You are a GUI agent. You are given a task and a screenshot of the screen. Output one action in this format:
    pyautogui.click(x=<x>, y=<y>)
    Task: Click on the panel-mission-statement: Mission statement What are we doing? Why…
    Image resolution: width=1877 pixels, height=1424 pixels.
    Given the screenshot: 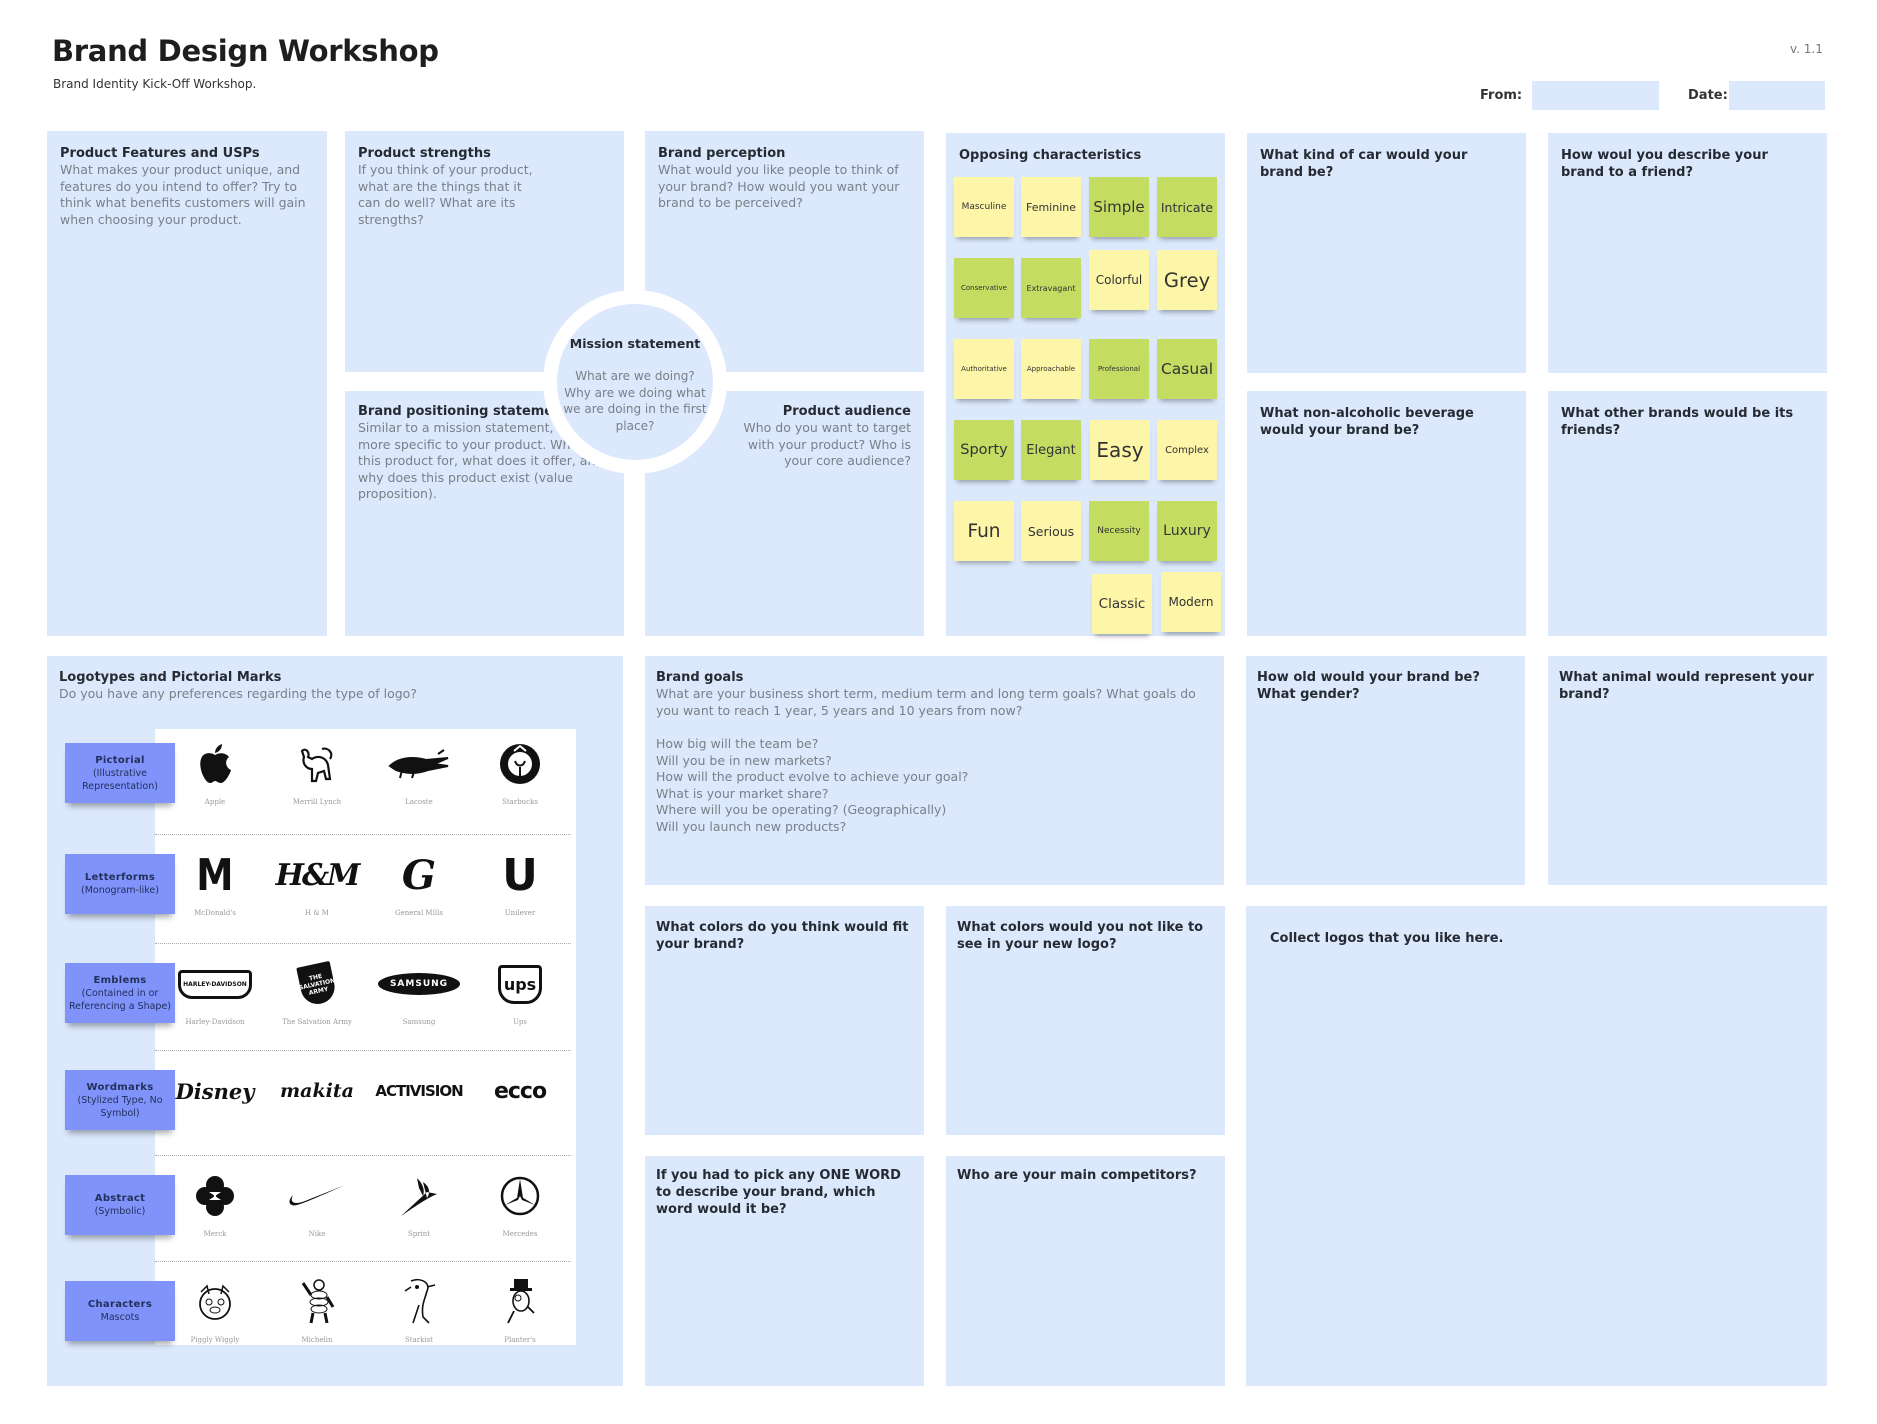 What is the action you would take?
    pyautogui.click(x=635, y=382)
    